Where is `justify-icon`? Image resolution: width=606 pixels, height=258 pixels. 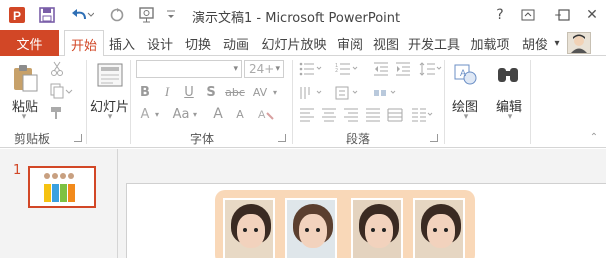 justify-icon is located at coordinates (373, 115).